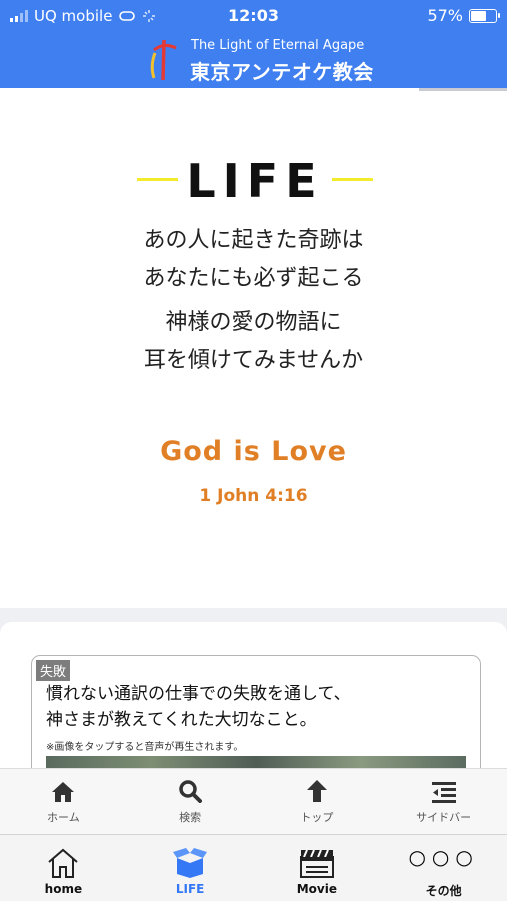 The height and width of the screenshot is (901, 507). I want to click on church-name: 東京アンテオケ教会, so click(282, 72).